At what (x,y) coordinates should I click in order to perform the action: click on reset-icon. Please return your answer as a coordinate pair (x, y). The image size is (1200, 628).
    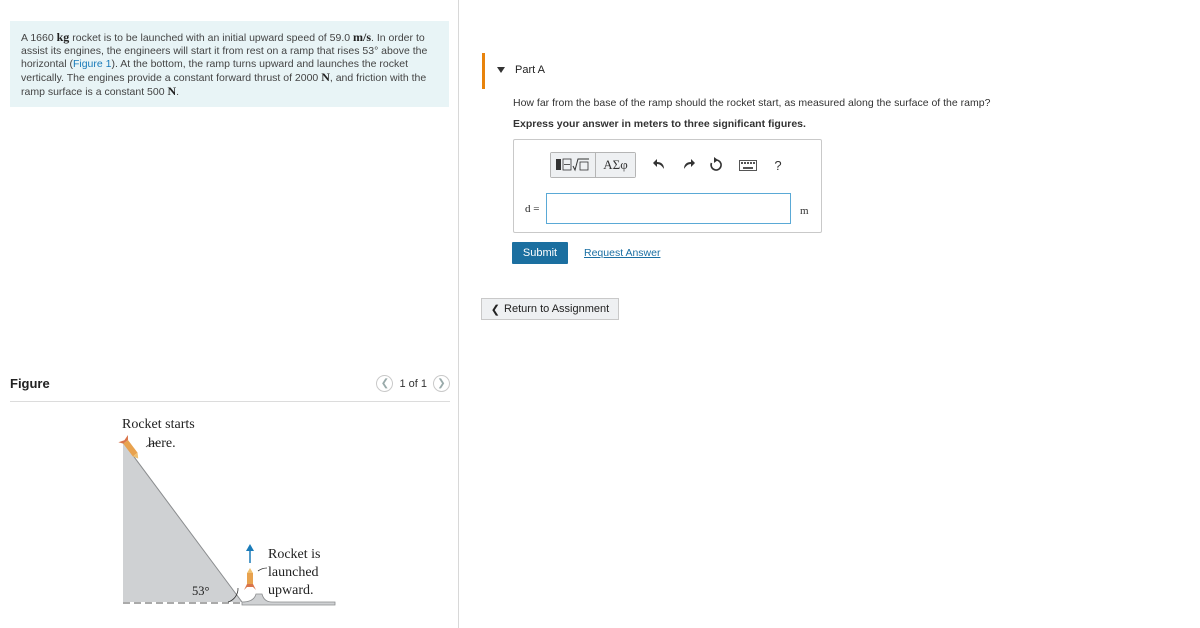
    Looking at the image, I should click on (716, 165).